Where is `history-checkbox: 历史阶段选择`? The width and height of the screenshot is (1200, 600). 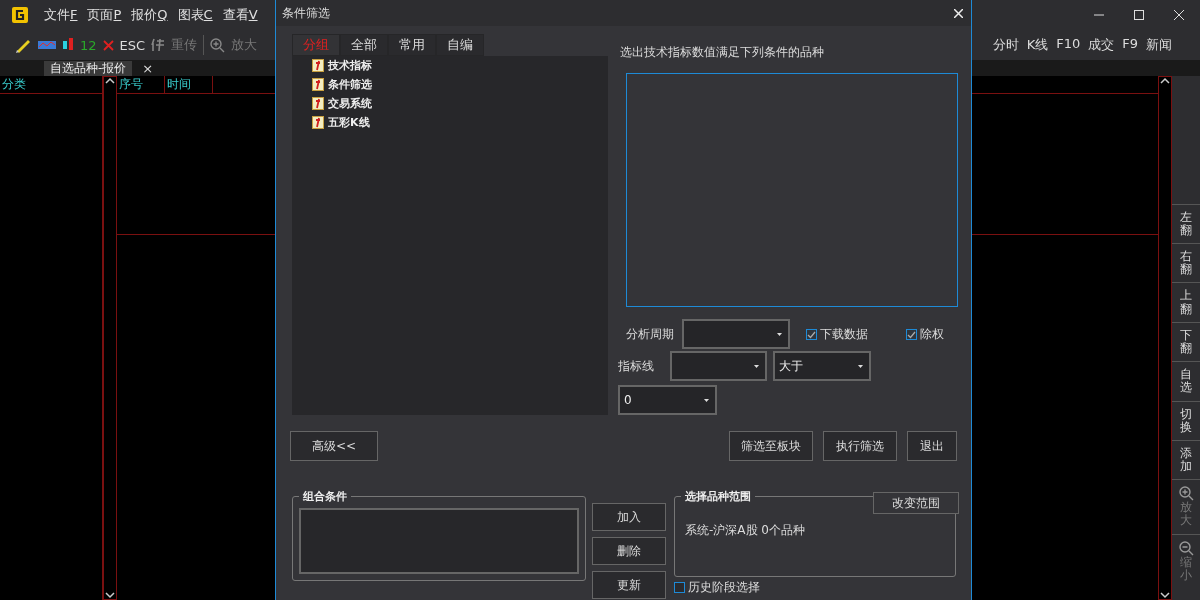
history-checkbox: 历史阶段选择 is located at coordinates (815, 587).